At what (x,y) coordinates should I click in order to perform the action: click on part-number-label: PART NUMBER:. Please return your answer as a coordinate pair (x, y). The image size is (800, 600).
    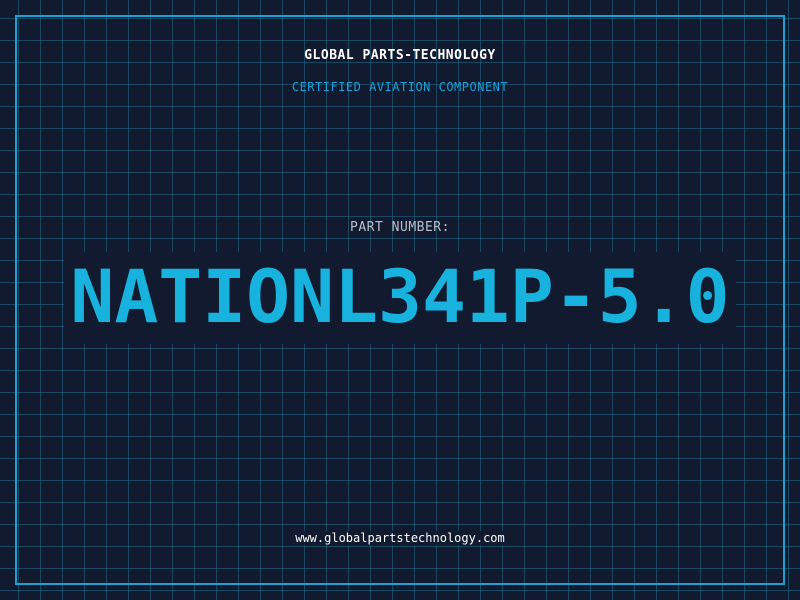
    Looking at the image, I should click on (400, 227).